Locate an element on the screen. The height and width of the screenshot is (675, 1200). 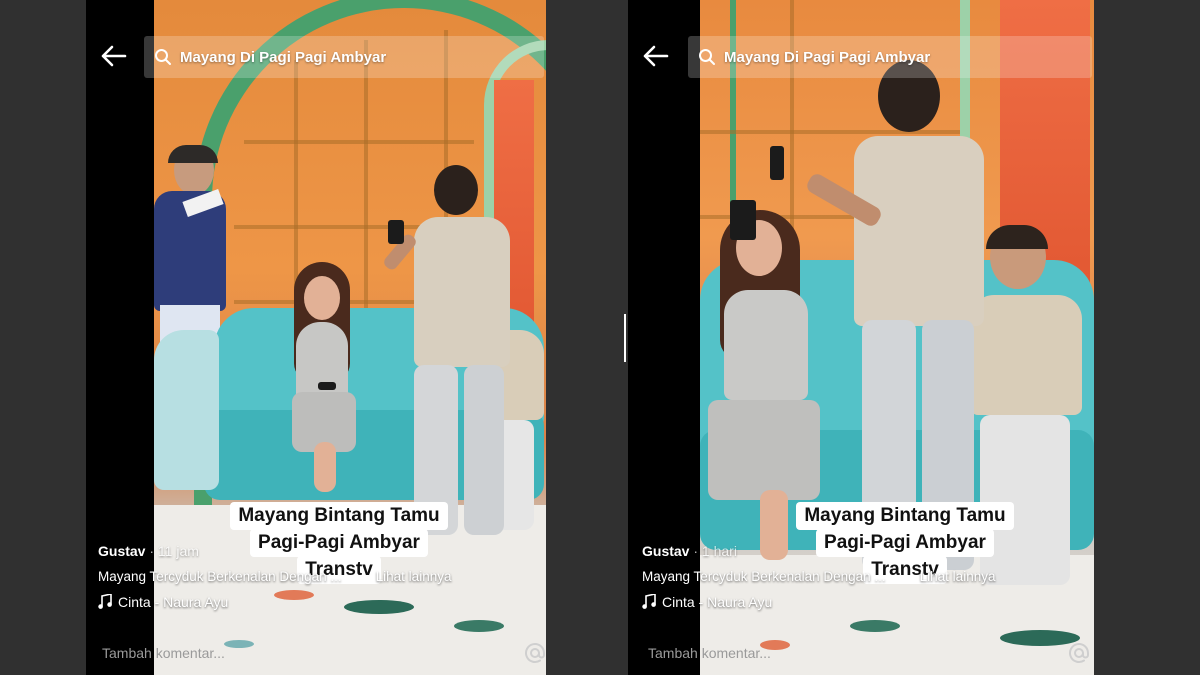
author-name: Gustav · 1 hari is located at coordinates (818, 551).